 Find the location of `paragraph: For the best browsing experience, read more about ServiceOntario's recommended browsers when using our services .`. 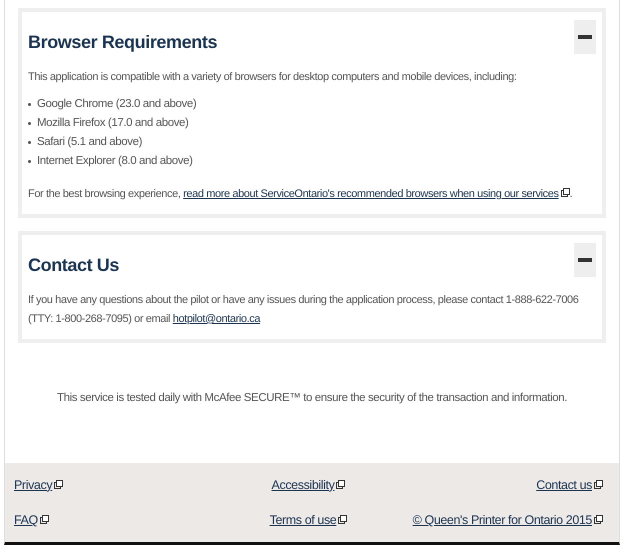

paragraph: For the best browsing experience, read more about ServiceOntario's recommended browsers when using our services . is located at coordinates (301, 194).